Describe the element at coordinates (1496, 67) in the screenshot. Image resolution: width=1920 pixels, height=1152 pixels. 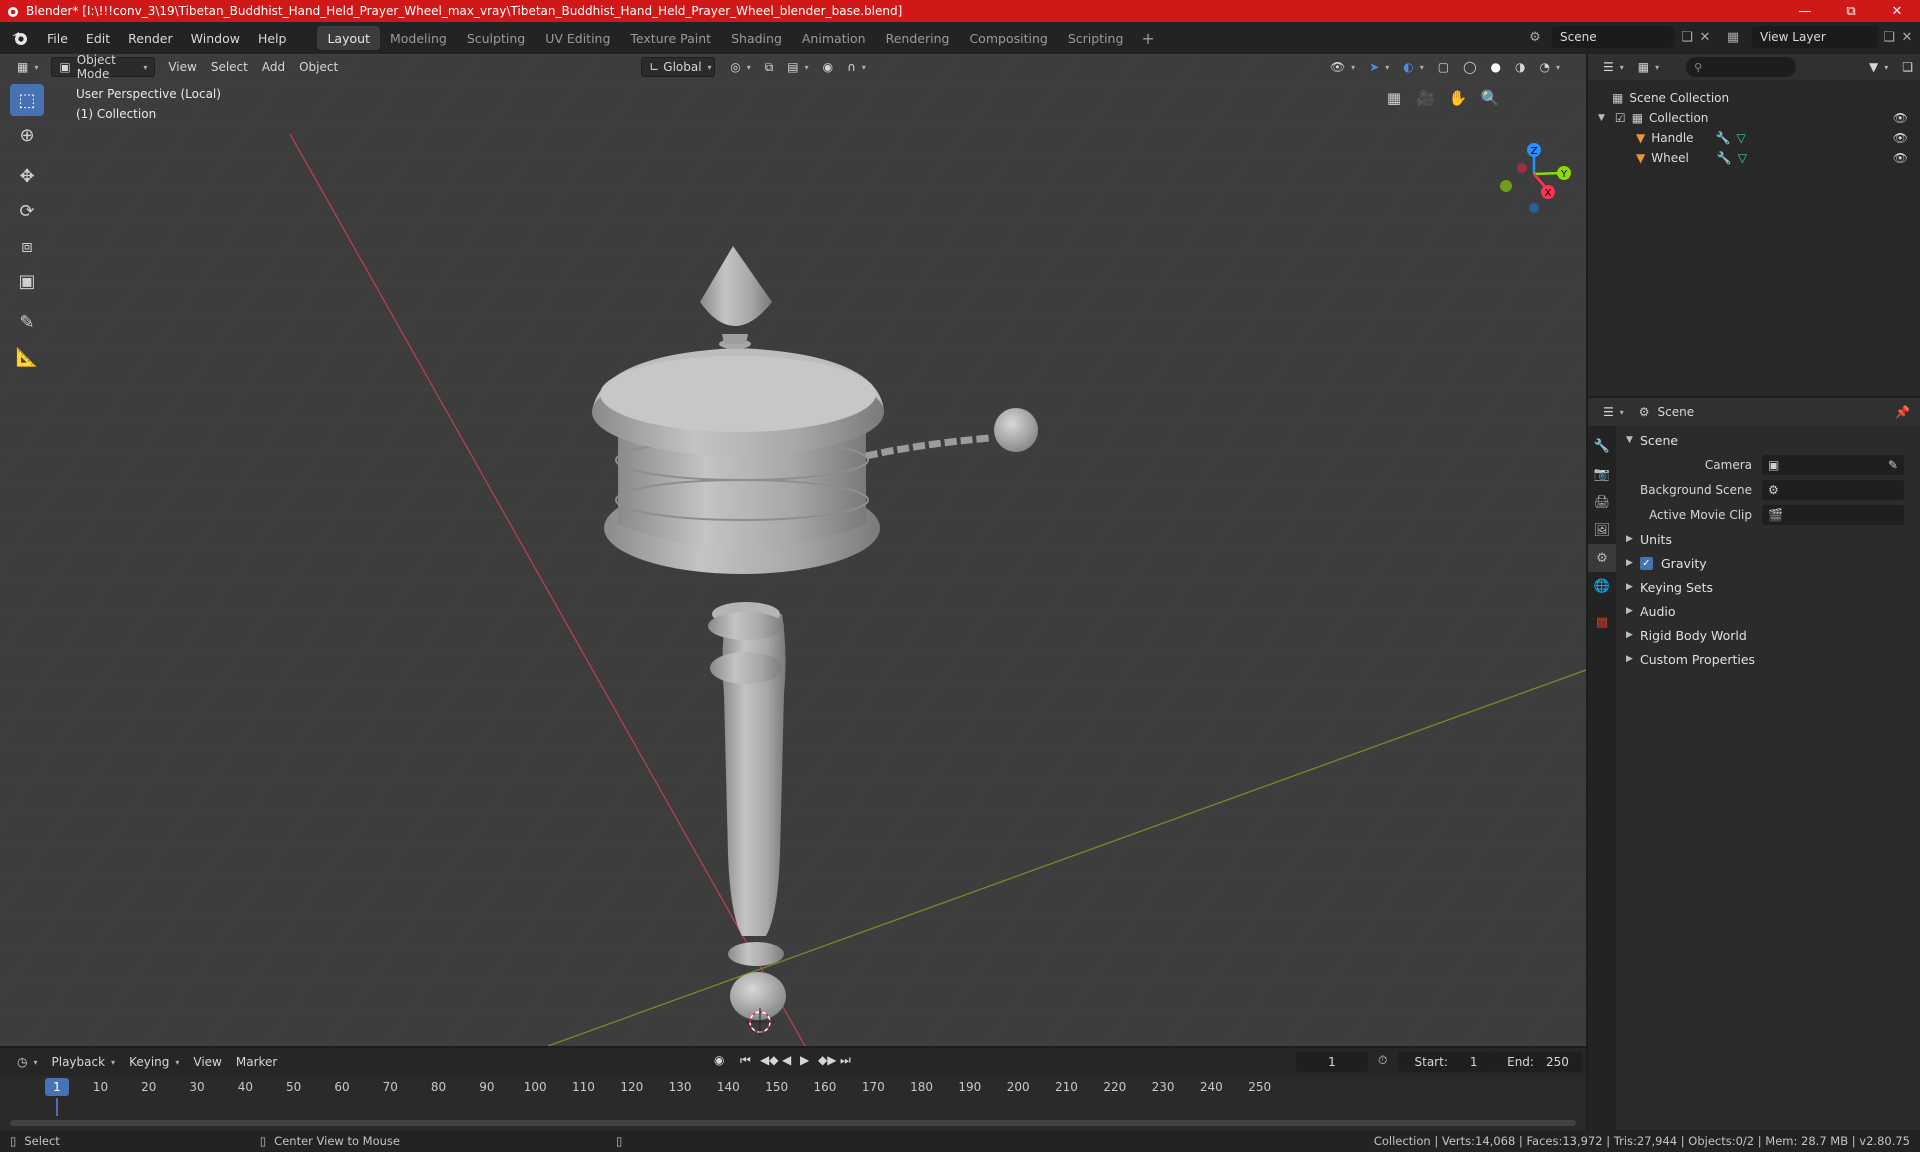
I see `solid-shading-icon: ●` at that location.